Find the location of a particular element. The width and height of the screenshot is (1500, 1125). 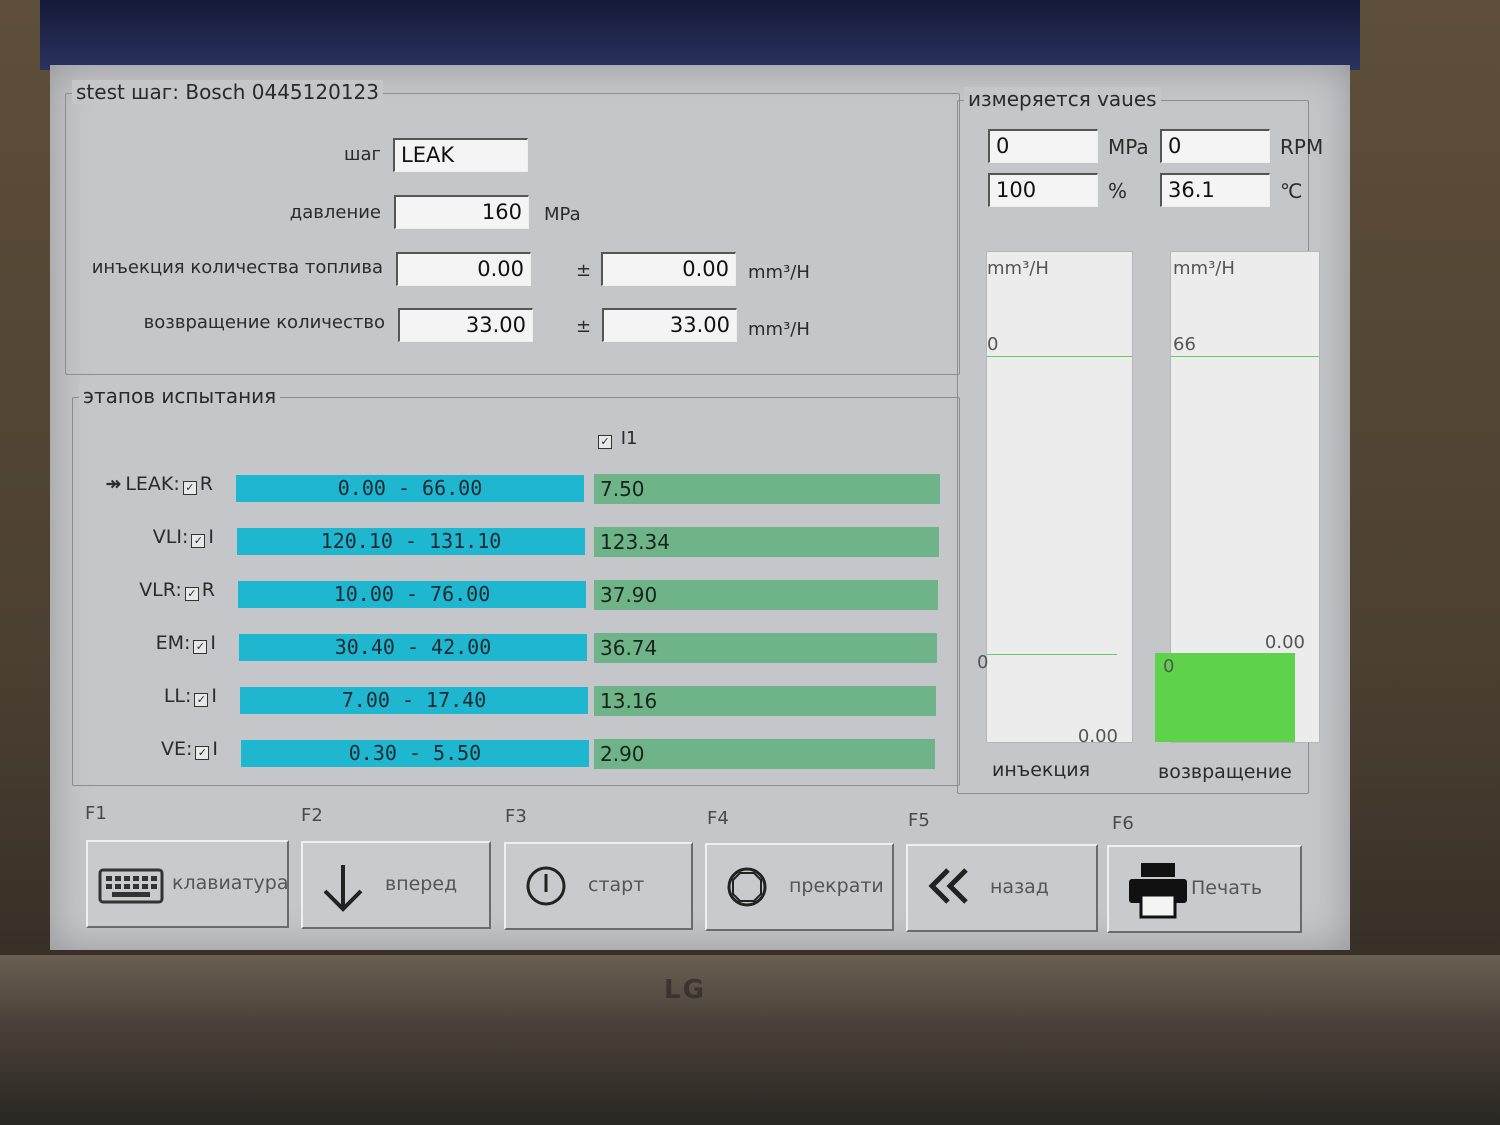

fkey-button-f1: клавиатура is located at coordinates (187, 884).